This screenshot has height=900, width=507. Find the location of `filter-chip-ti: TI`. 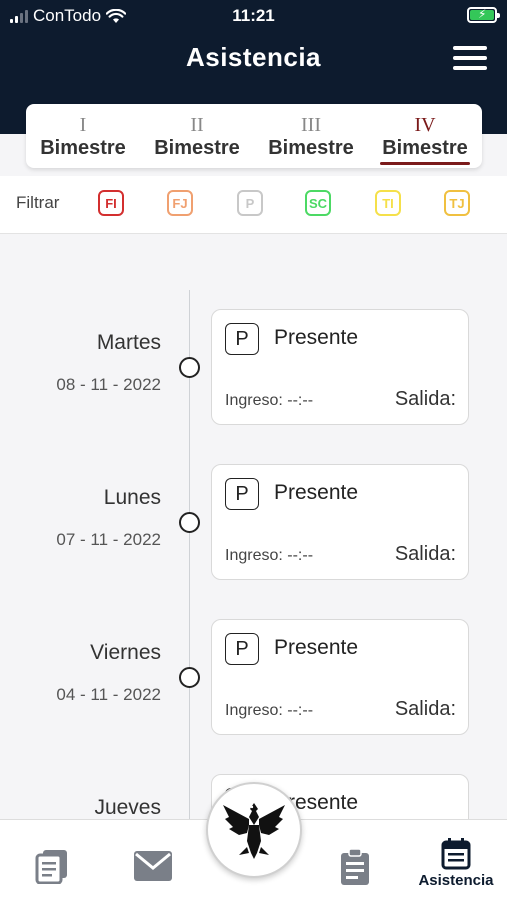

filter-chip-ti: TI is located at coordinates (388, 203).